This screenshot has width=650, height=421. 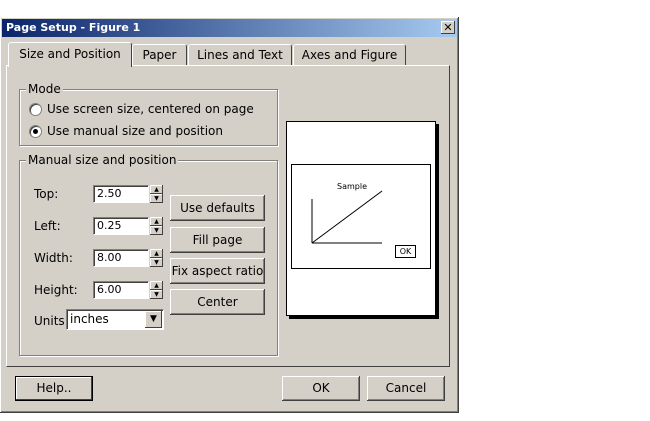 I want to click on close-button: ✕, so click(x=448, y=27).